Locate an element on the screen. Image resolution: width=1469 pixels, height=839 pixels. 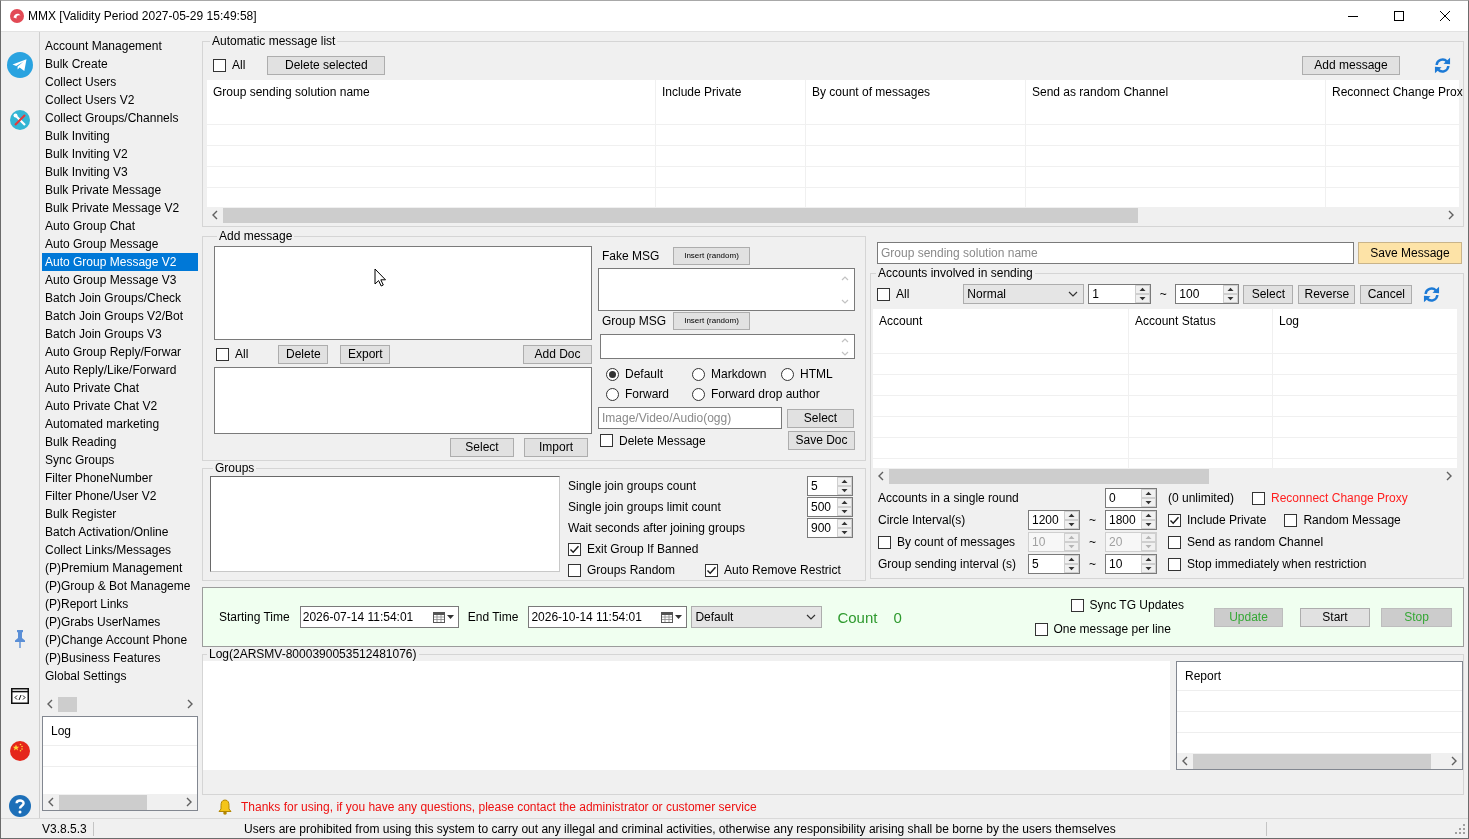
flag-icon is located at coordinates (20, 751).